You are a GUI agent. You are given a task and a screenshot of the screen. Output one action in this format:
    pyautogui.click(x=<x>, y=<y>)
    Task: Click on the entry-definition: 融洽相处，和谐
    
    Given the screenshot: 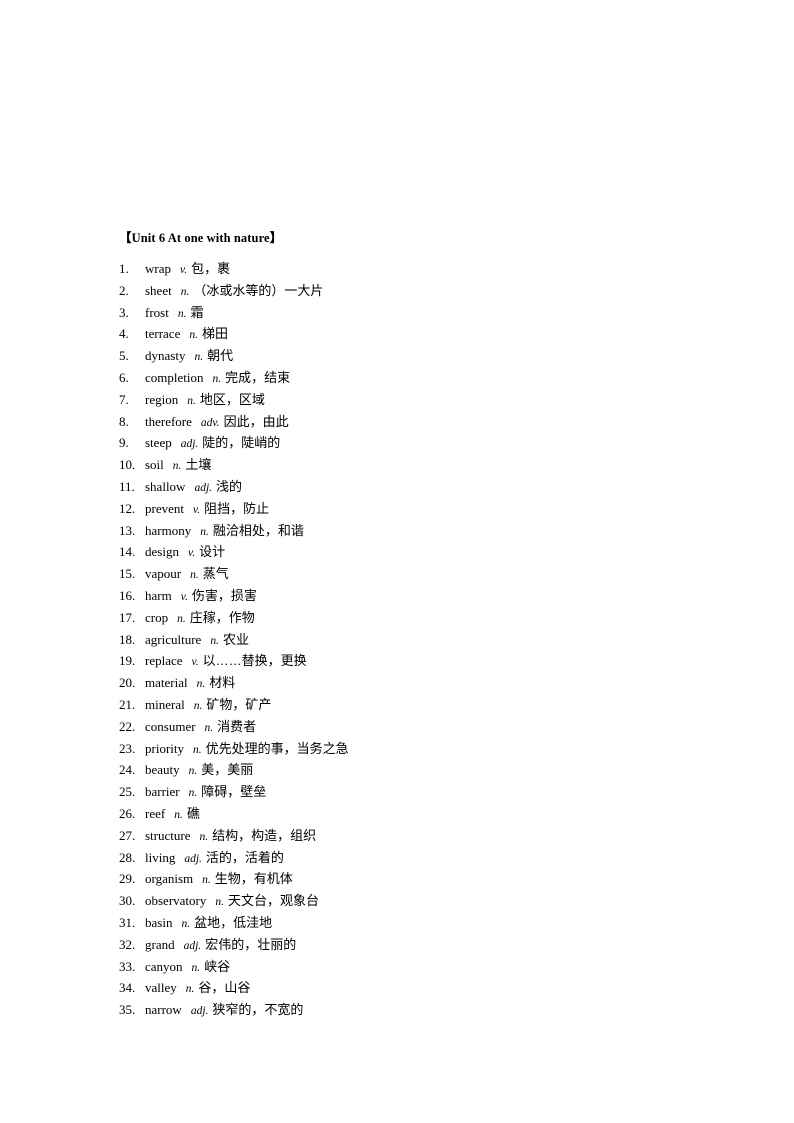 What is the action you would take?
    pyautogui.click(x=258, y=530)
    